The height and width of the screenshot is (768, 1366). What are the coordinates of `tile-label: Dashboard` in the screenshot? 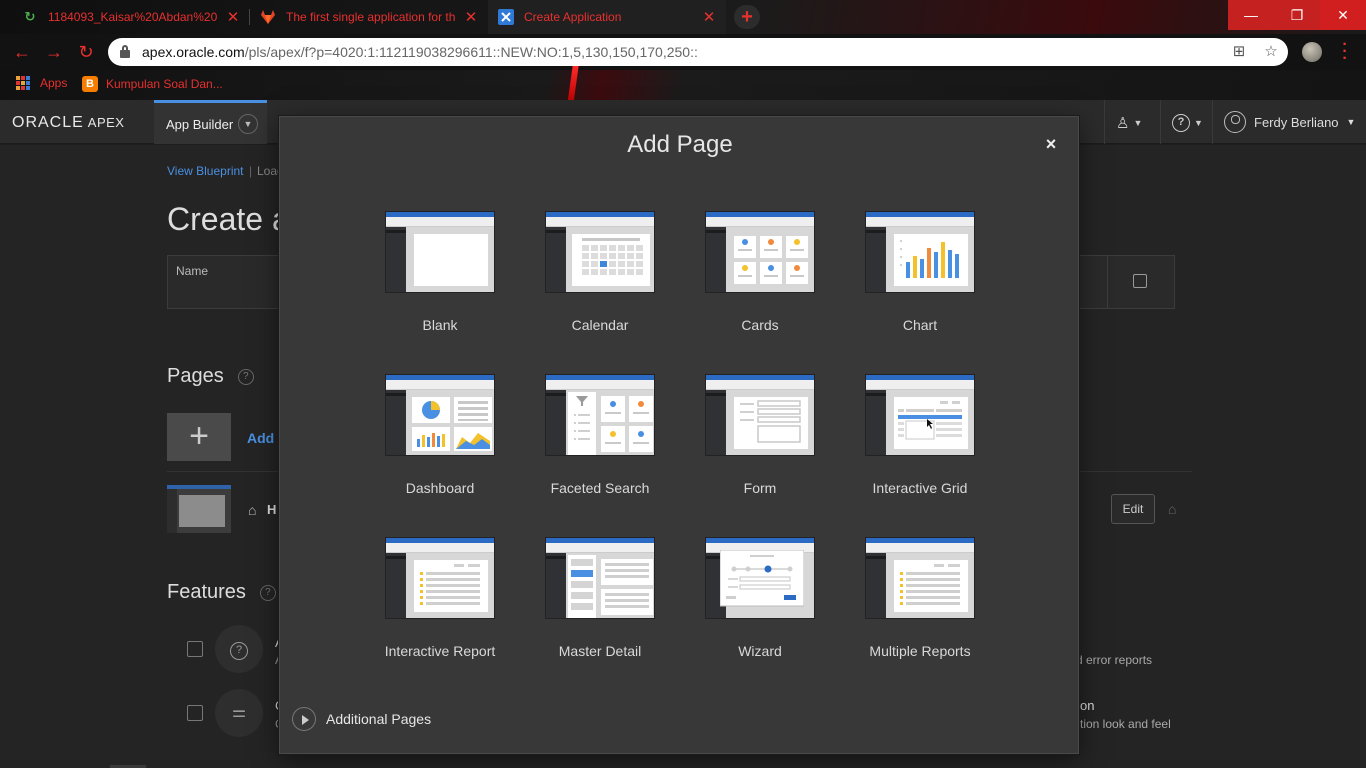 It's located at (440, 488).